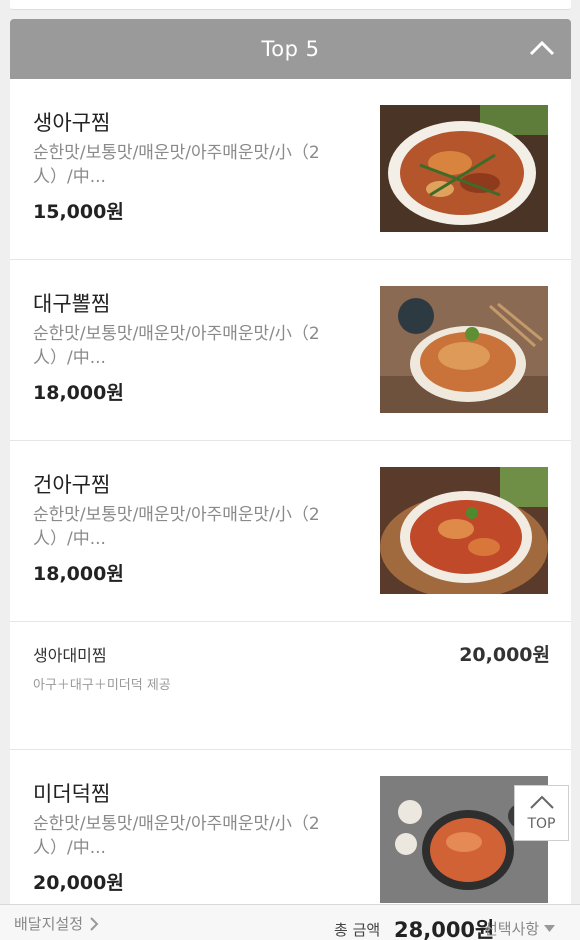  What do you see at coordinates (70, 655) in the screenshot?
I see `item-name: 생아대미찜` at bounding box center [70, 655].